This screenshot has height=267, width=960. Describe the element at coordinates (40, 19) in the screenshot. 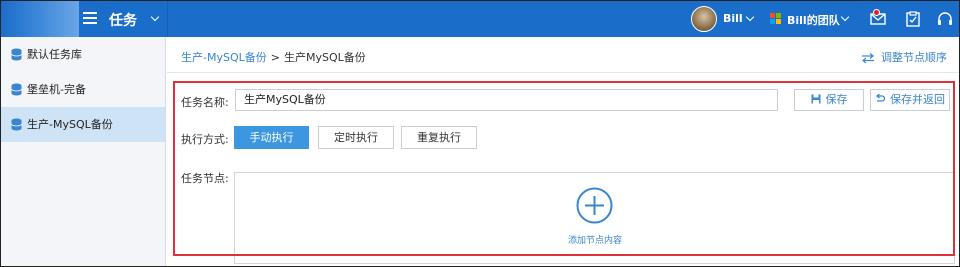

I see `logo` at that location.